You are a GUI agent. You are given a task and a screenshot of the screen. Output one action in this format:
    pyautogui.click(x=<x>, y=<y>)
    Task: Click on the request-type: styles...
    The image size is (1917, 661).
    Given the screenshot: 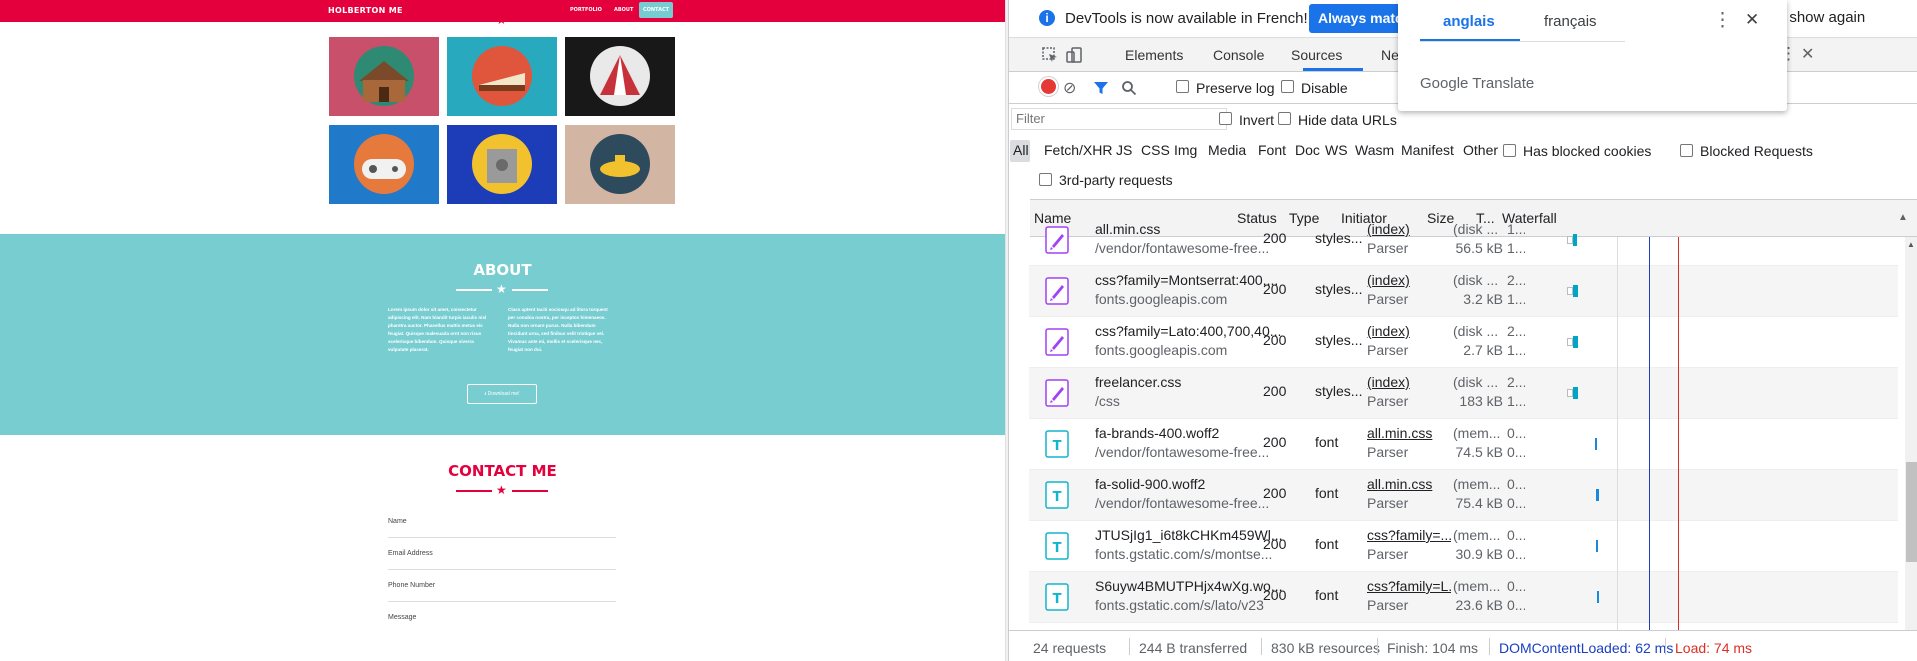 What is the action you would take?
    pyautogui.click(x=1339, y=289)
    